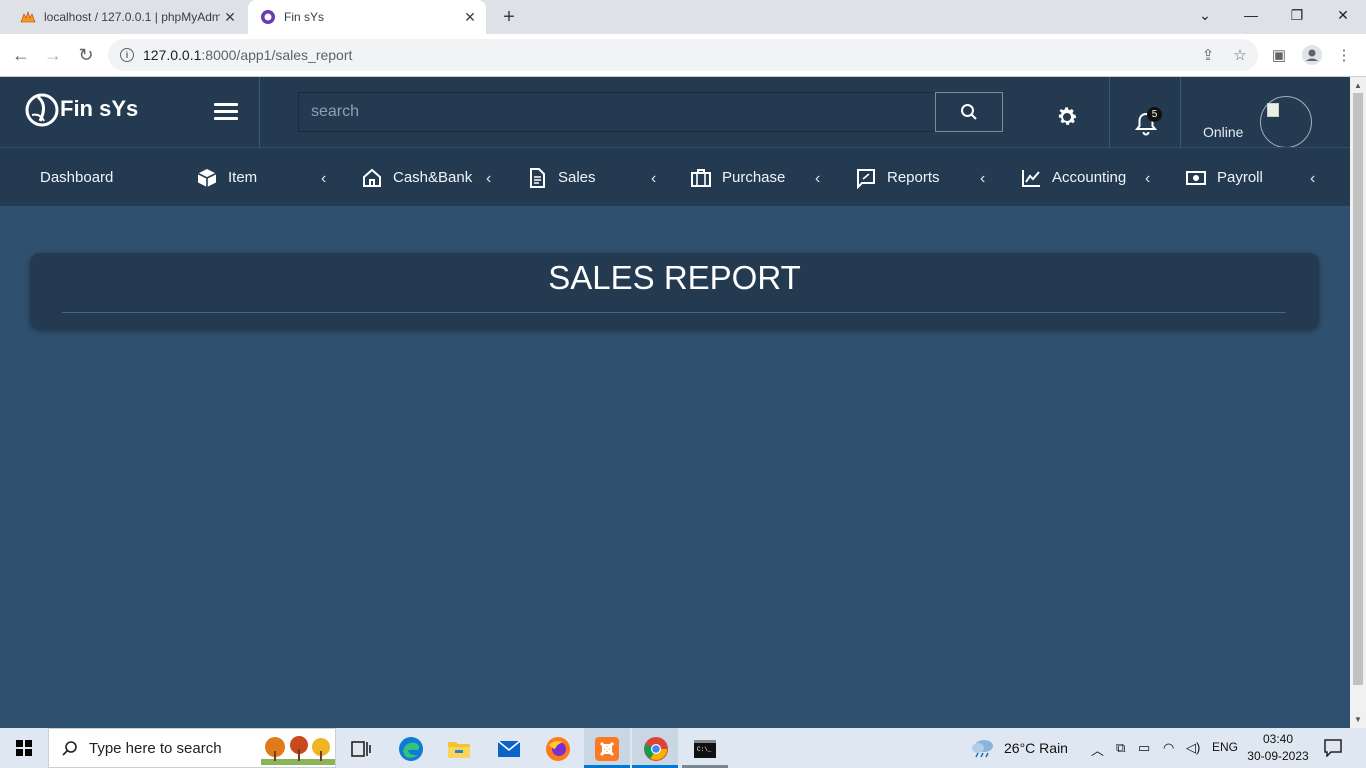  I want to click on new-tab-button: +, so click(509, 17).